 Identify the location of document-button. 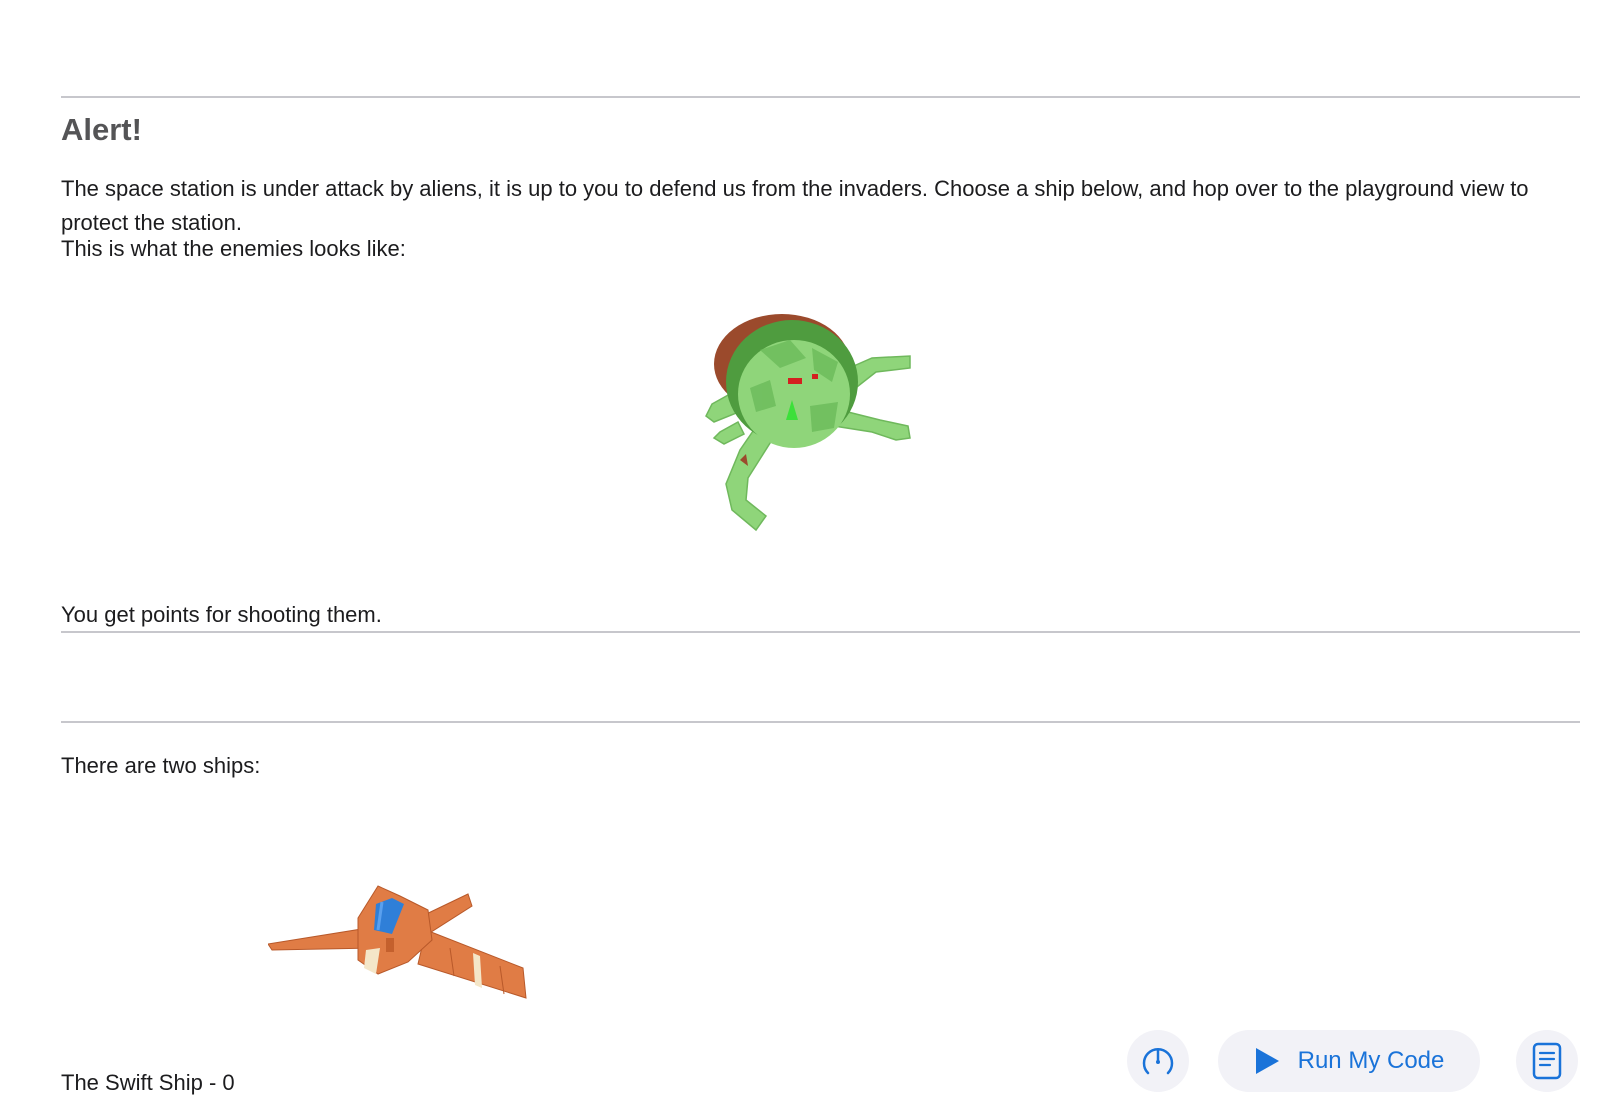
(1547, 1061).